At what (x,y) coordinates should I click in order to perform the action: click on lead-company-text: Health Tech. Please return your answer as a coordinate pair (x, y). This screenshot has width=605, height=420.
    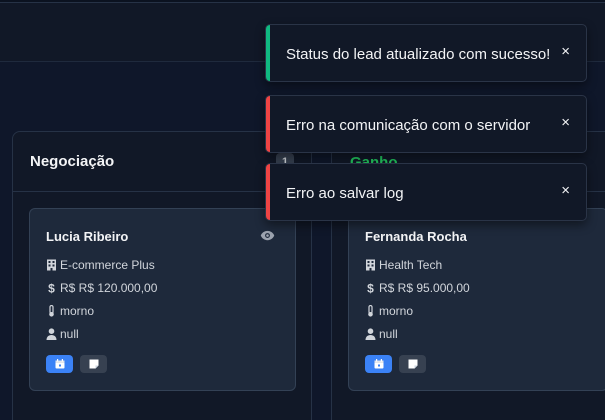
    Looking at the image, I should click on (411, 265).